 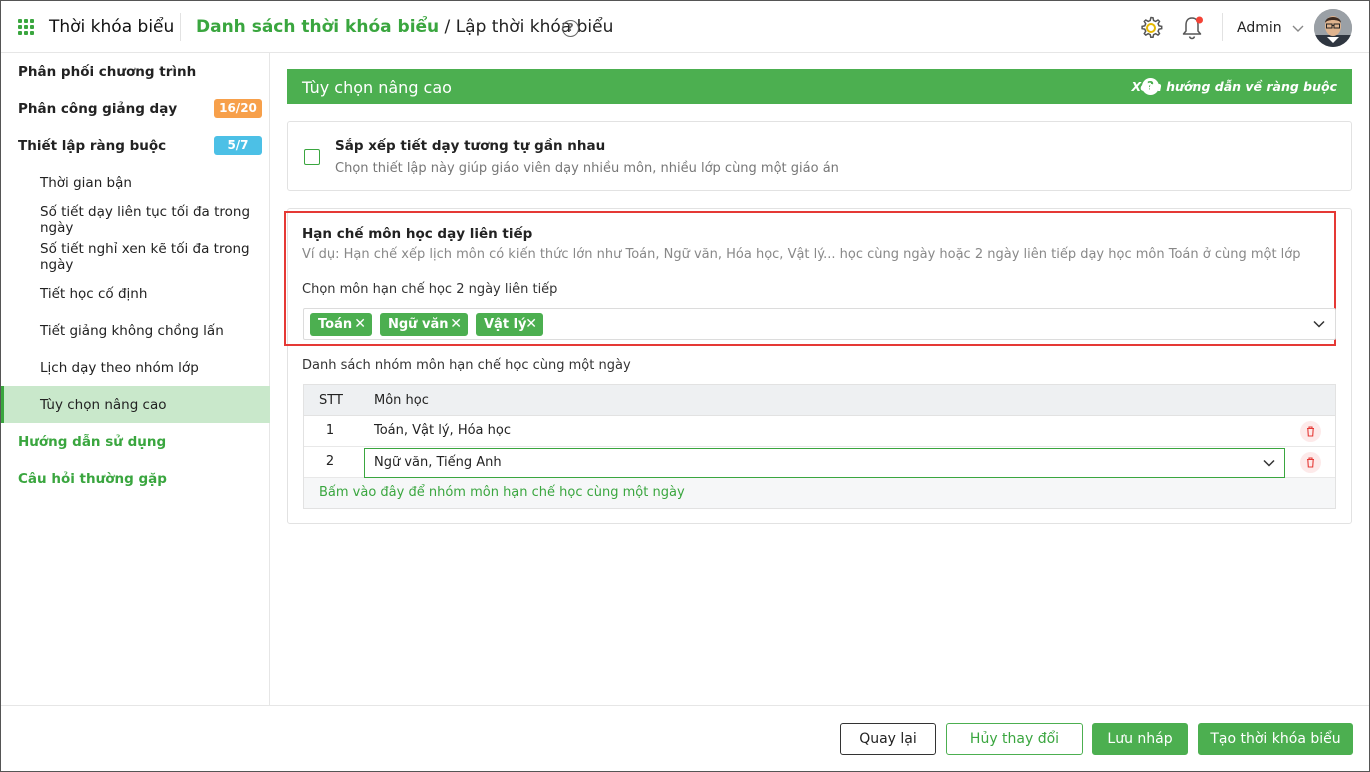 I want to click on table-row: 1 Toán, Vật lý, Hóa học, so click(x=819, y=431).